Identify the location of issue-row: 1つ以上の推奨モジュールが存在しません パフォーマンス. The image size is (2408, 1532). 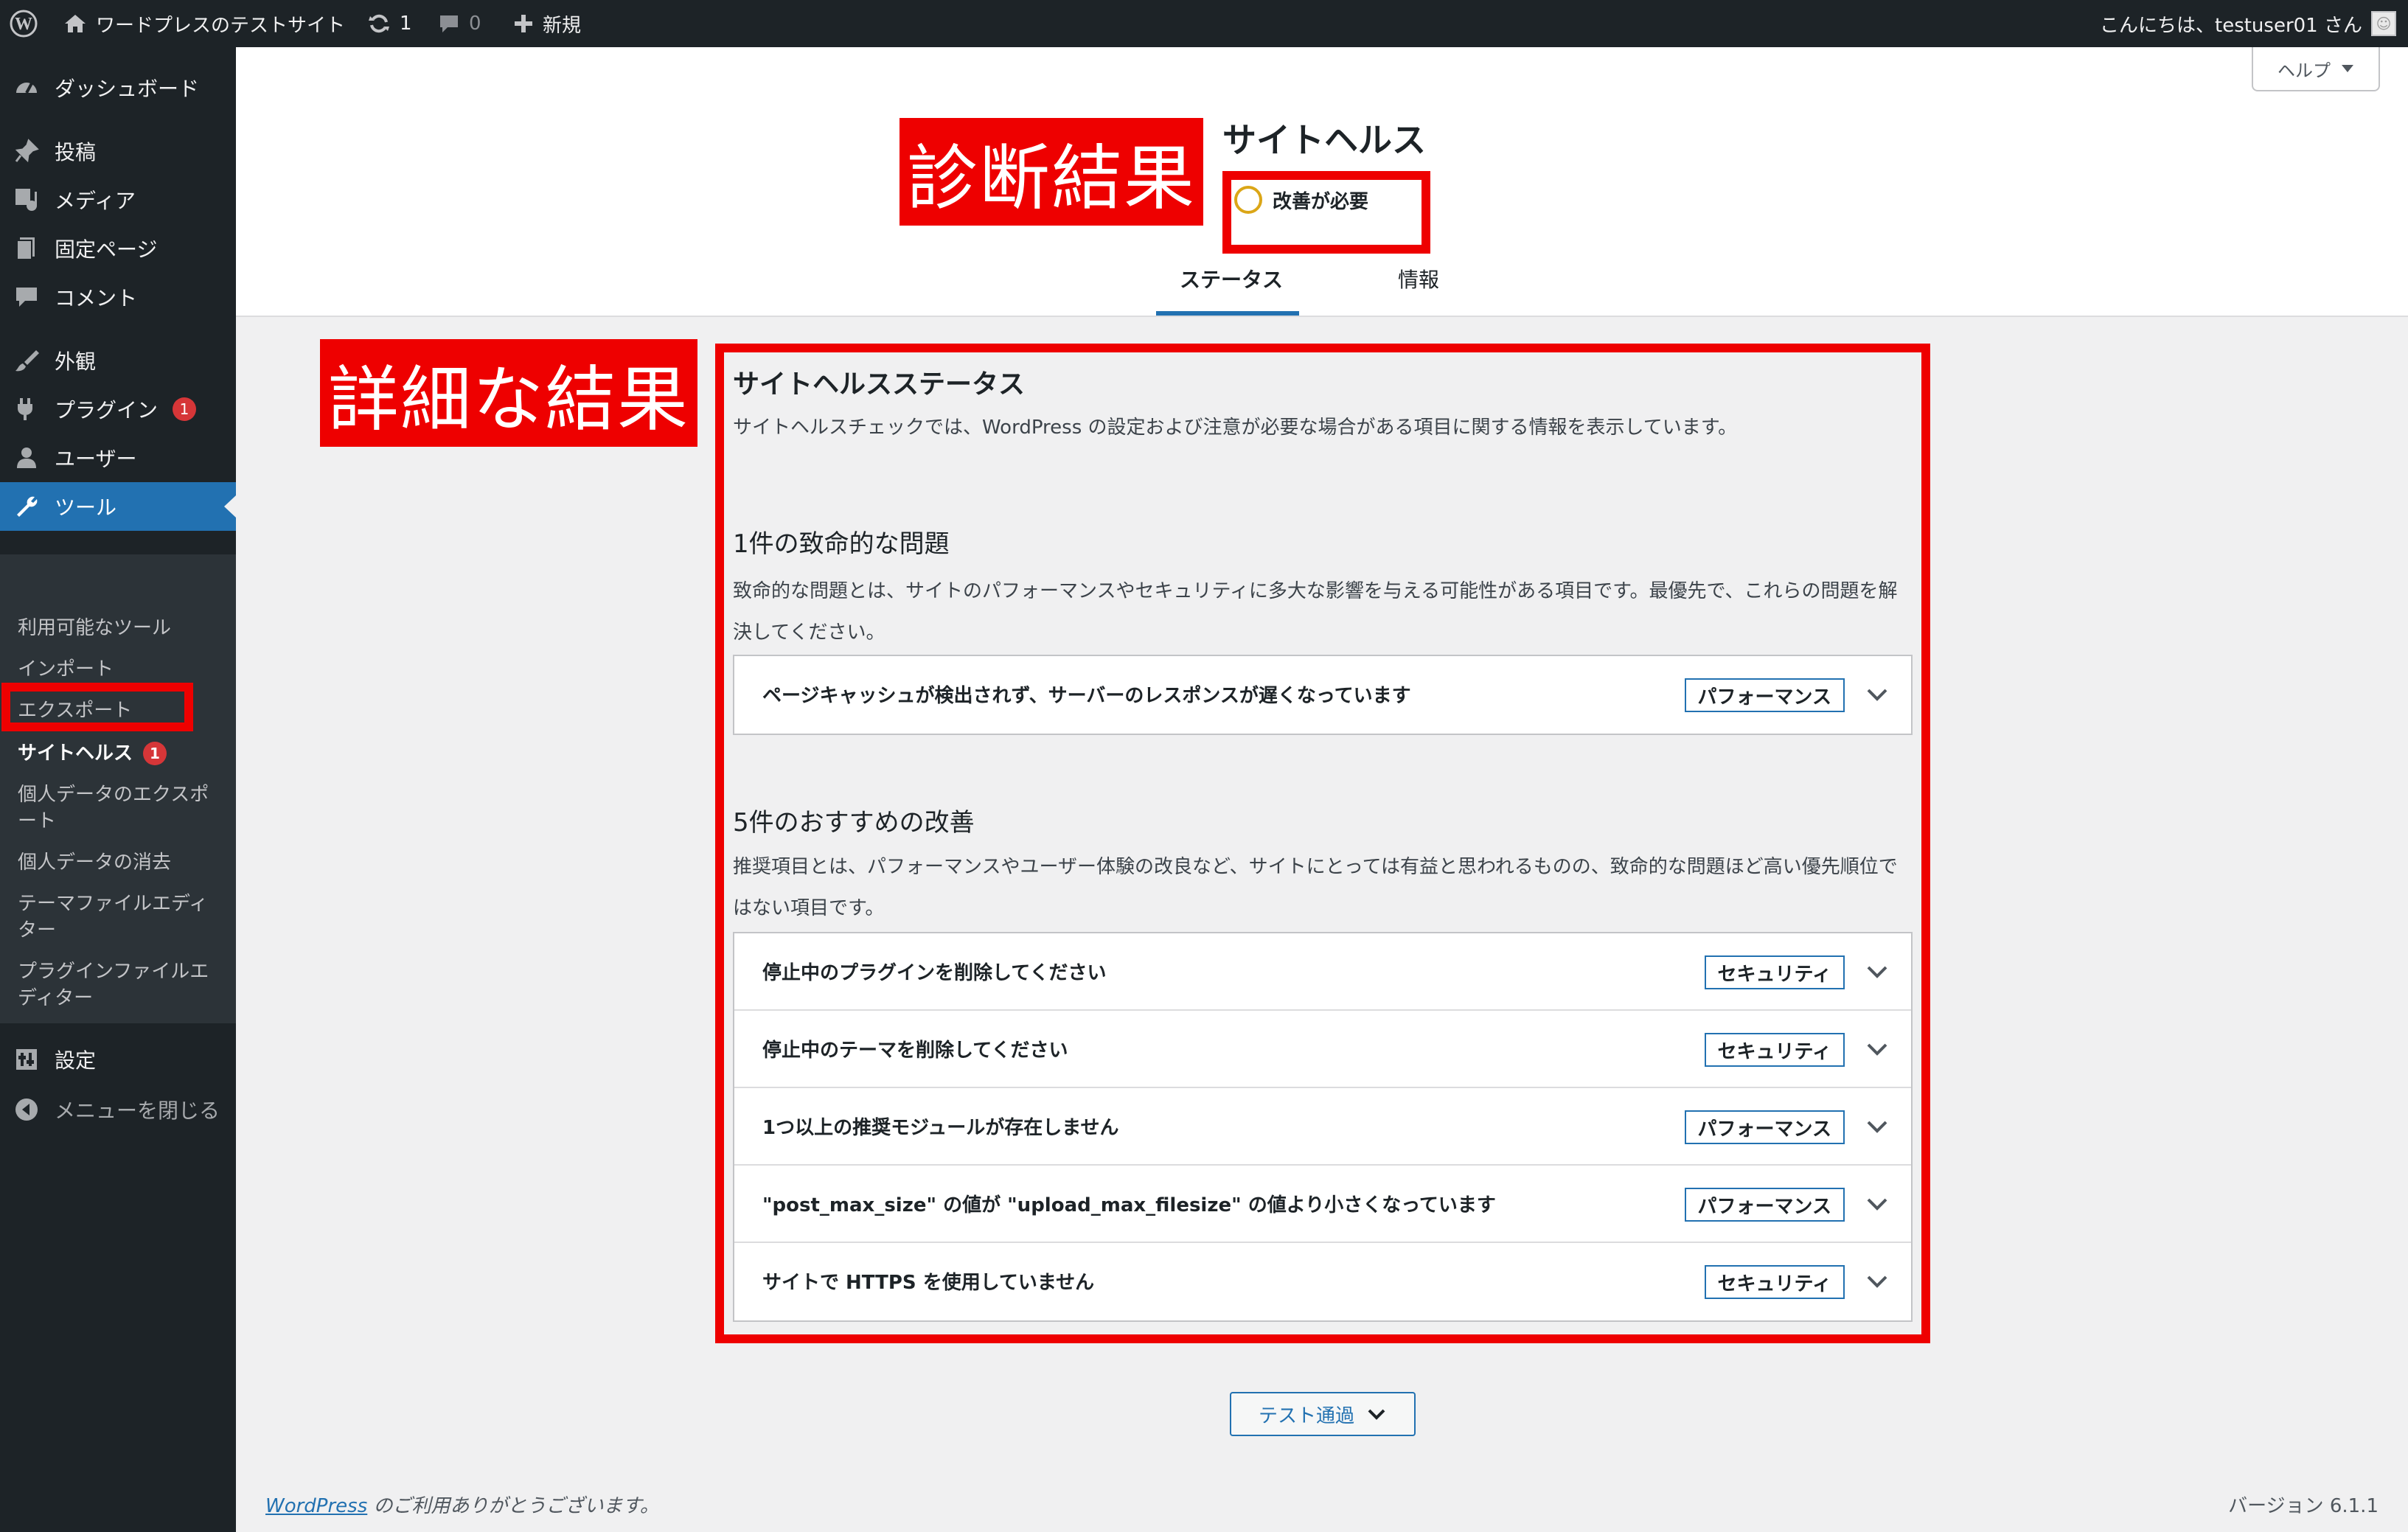
(1322, 1127).